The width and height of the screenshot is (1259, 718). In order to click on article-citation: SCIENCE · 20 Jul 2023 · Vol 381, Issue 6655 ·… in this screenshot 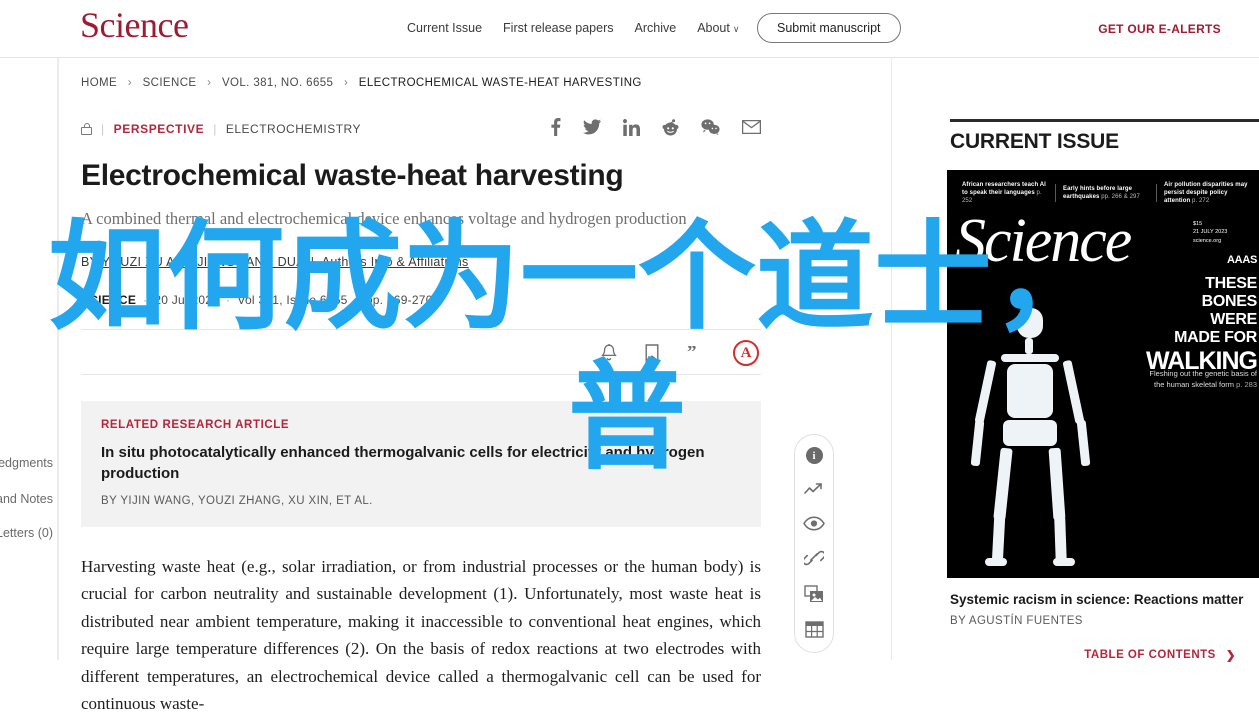, I will do `click(257, 300)`.